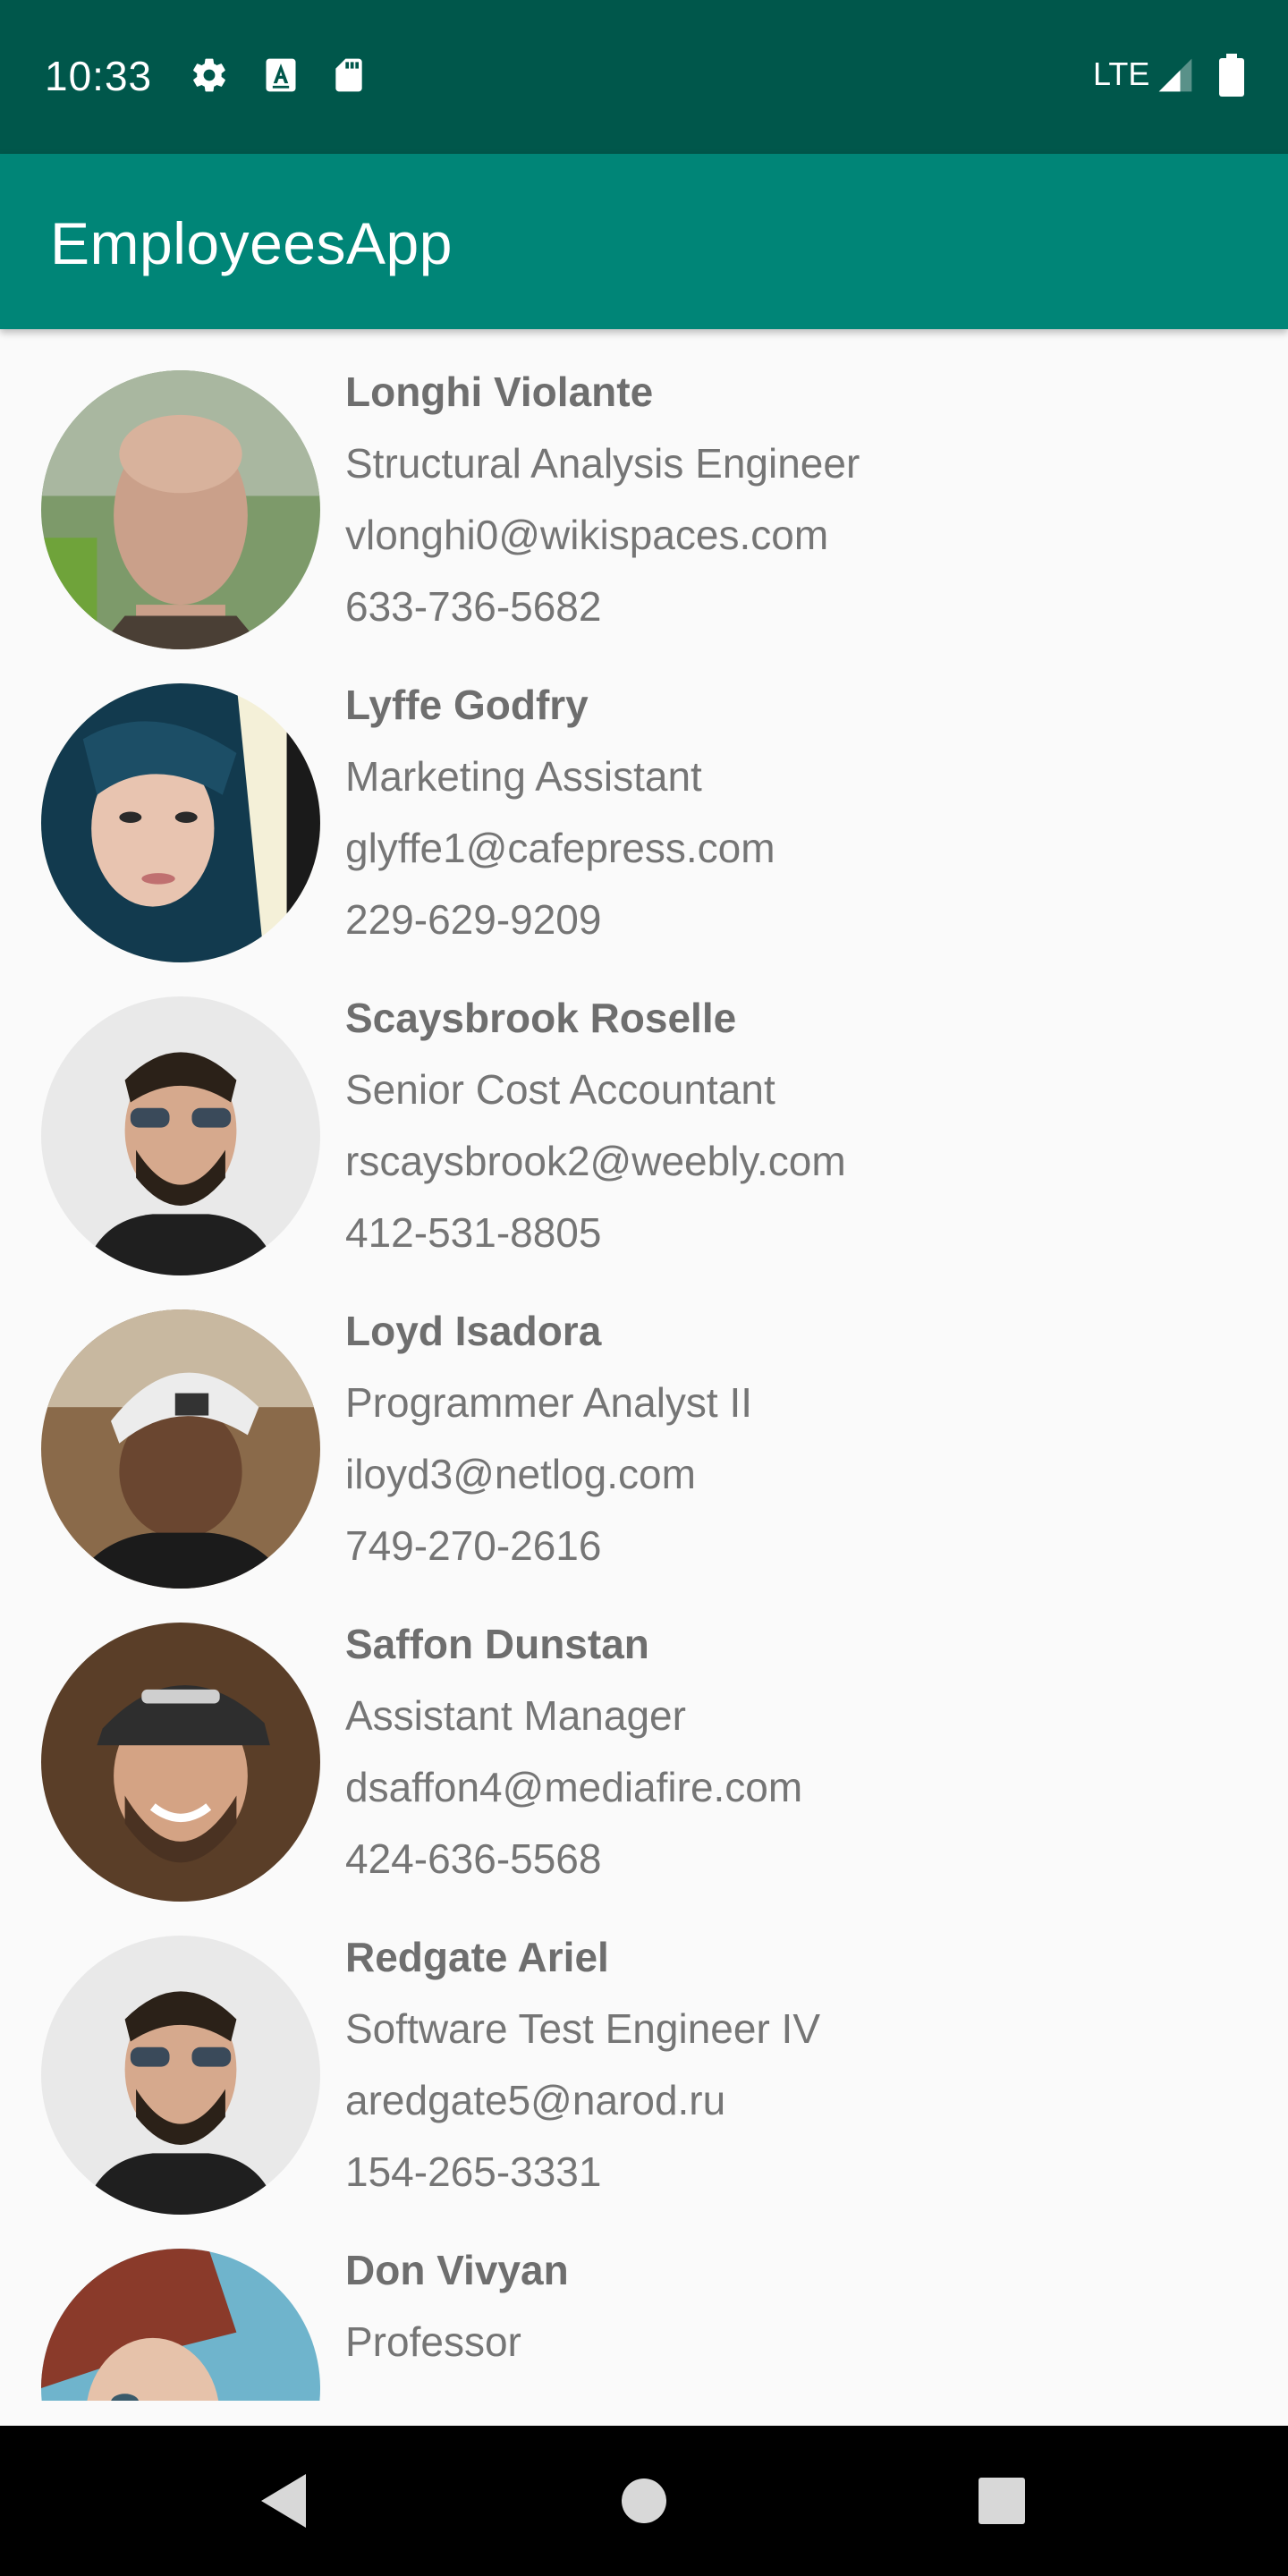 Image resolution: width=1288 pixels, height=2576 pixels. I want to click on employee-email: iloyd3@netlog.com, so click(520, 1474).